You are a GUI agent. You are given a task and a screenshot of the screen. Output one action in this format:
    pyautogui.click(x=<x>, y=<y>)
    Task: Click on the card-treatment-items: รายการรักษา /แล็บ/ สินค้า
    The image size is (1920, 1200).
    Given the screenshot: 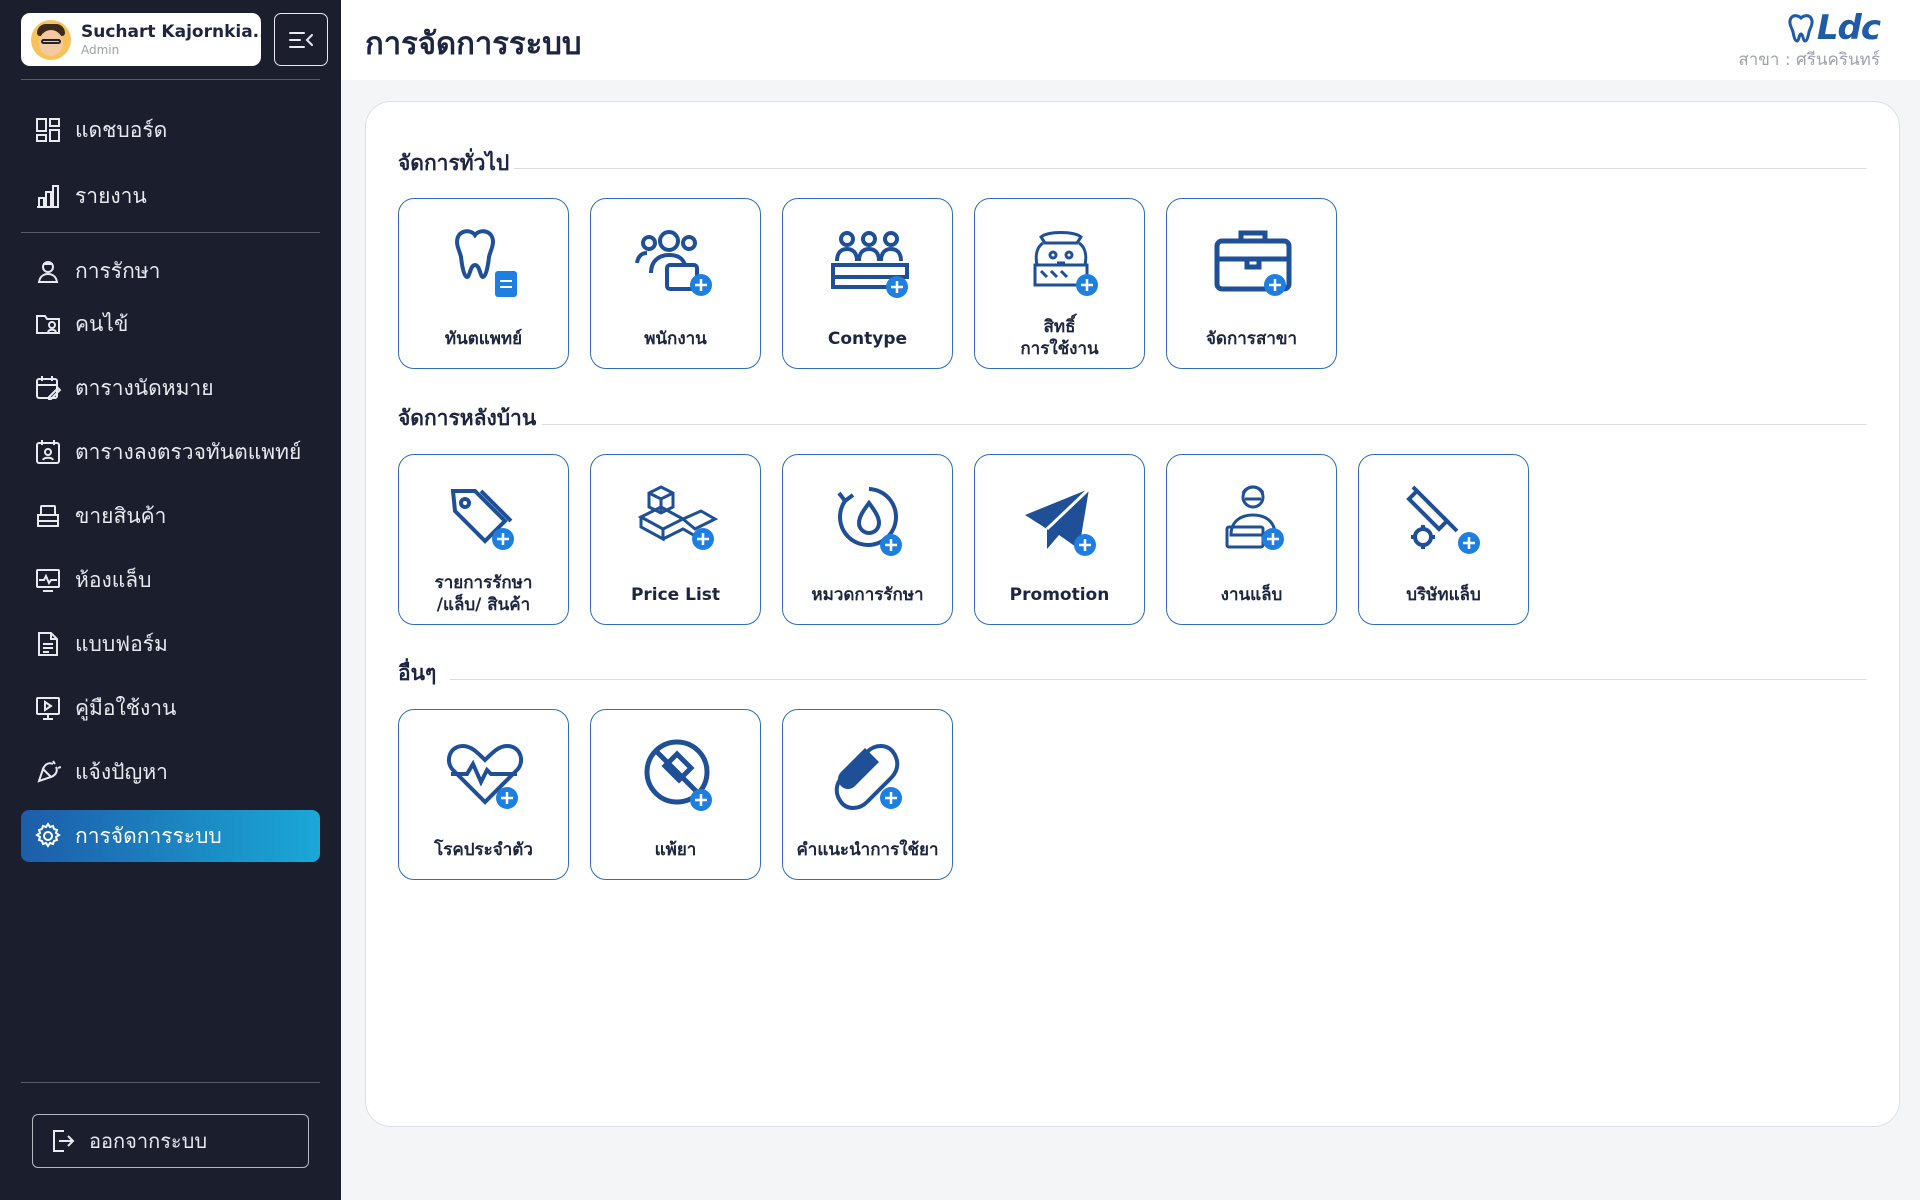 What is the action you would take?
    pyautogui.click(x=483, y=539)
    